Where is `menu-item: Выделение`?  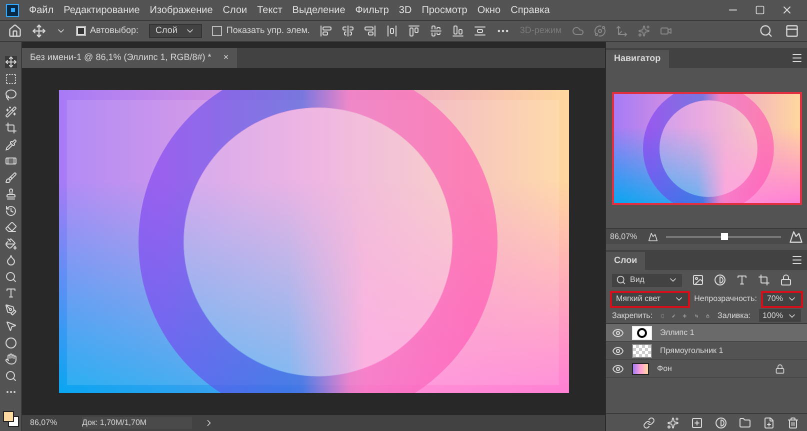 menu-item: Выделение is located at coordinates (319, 10).